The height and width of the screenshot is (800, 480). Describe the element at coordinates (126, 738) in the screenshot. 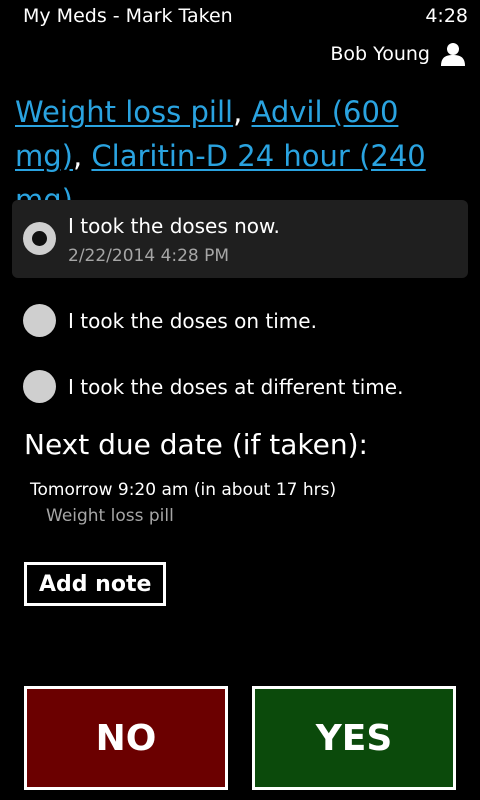

I see `no-button: NO` at that location.